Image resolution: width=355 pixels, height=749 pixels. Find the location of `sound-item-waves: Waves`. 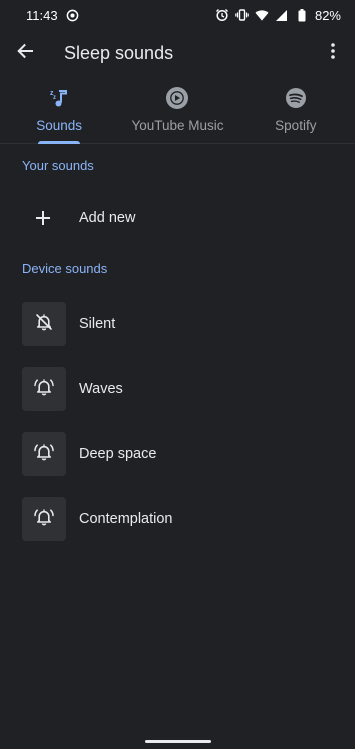

sound-item-waves: Waves is located at coordinates (177, 389).